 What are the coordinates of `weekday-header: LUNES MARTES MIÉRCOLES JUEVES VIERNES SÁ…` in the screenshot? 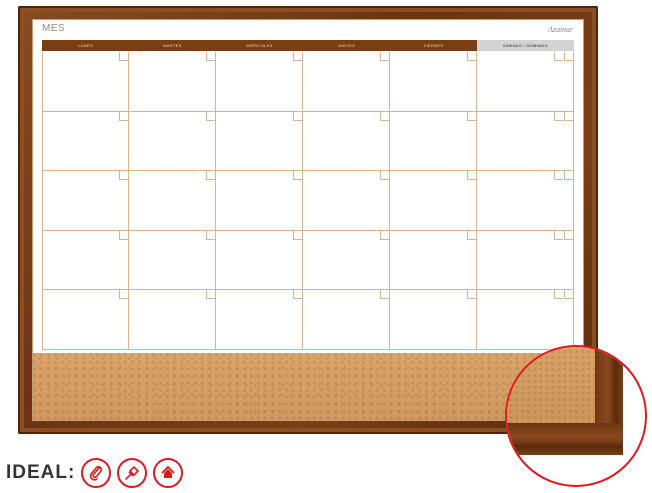 It's located at (308, 45).